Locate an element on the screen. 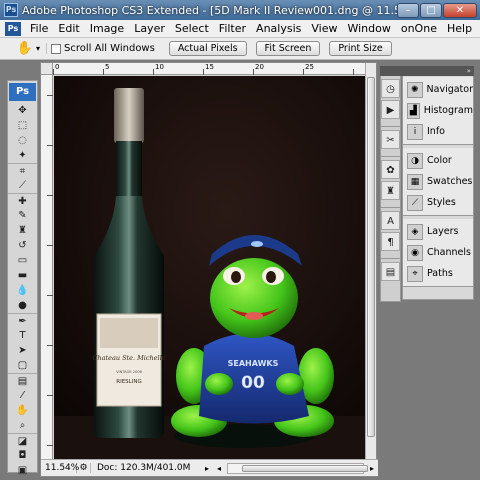 The image size is (480, 480). status-info-icon: ⚙ is located at coordinates (84, 468).